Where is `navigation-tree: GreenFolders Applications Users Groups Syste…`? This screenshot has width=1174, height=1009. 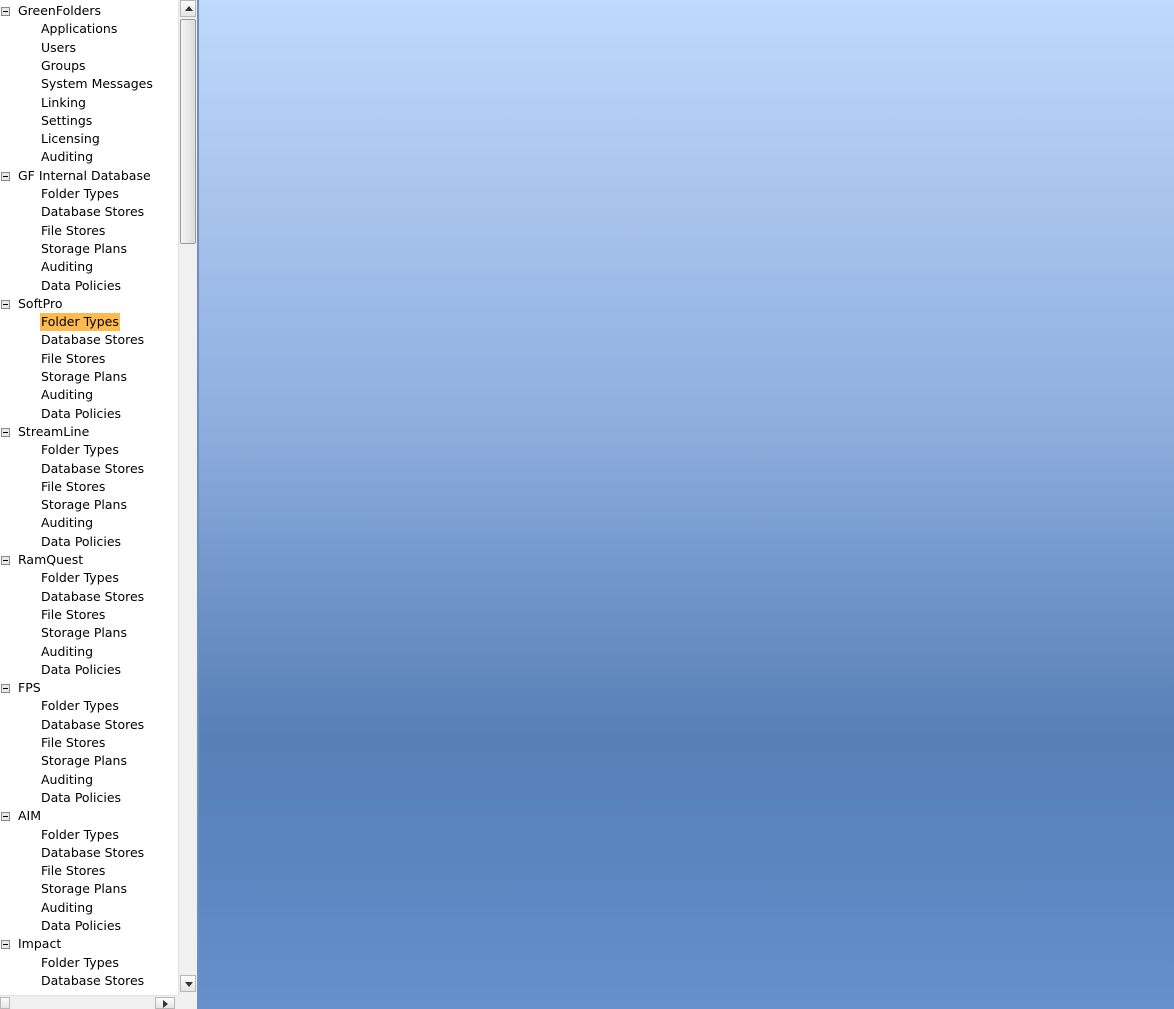
navigation-tree: GreenFolders Applications Users Groups Syste… is located at coordinates (89, 497).